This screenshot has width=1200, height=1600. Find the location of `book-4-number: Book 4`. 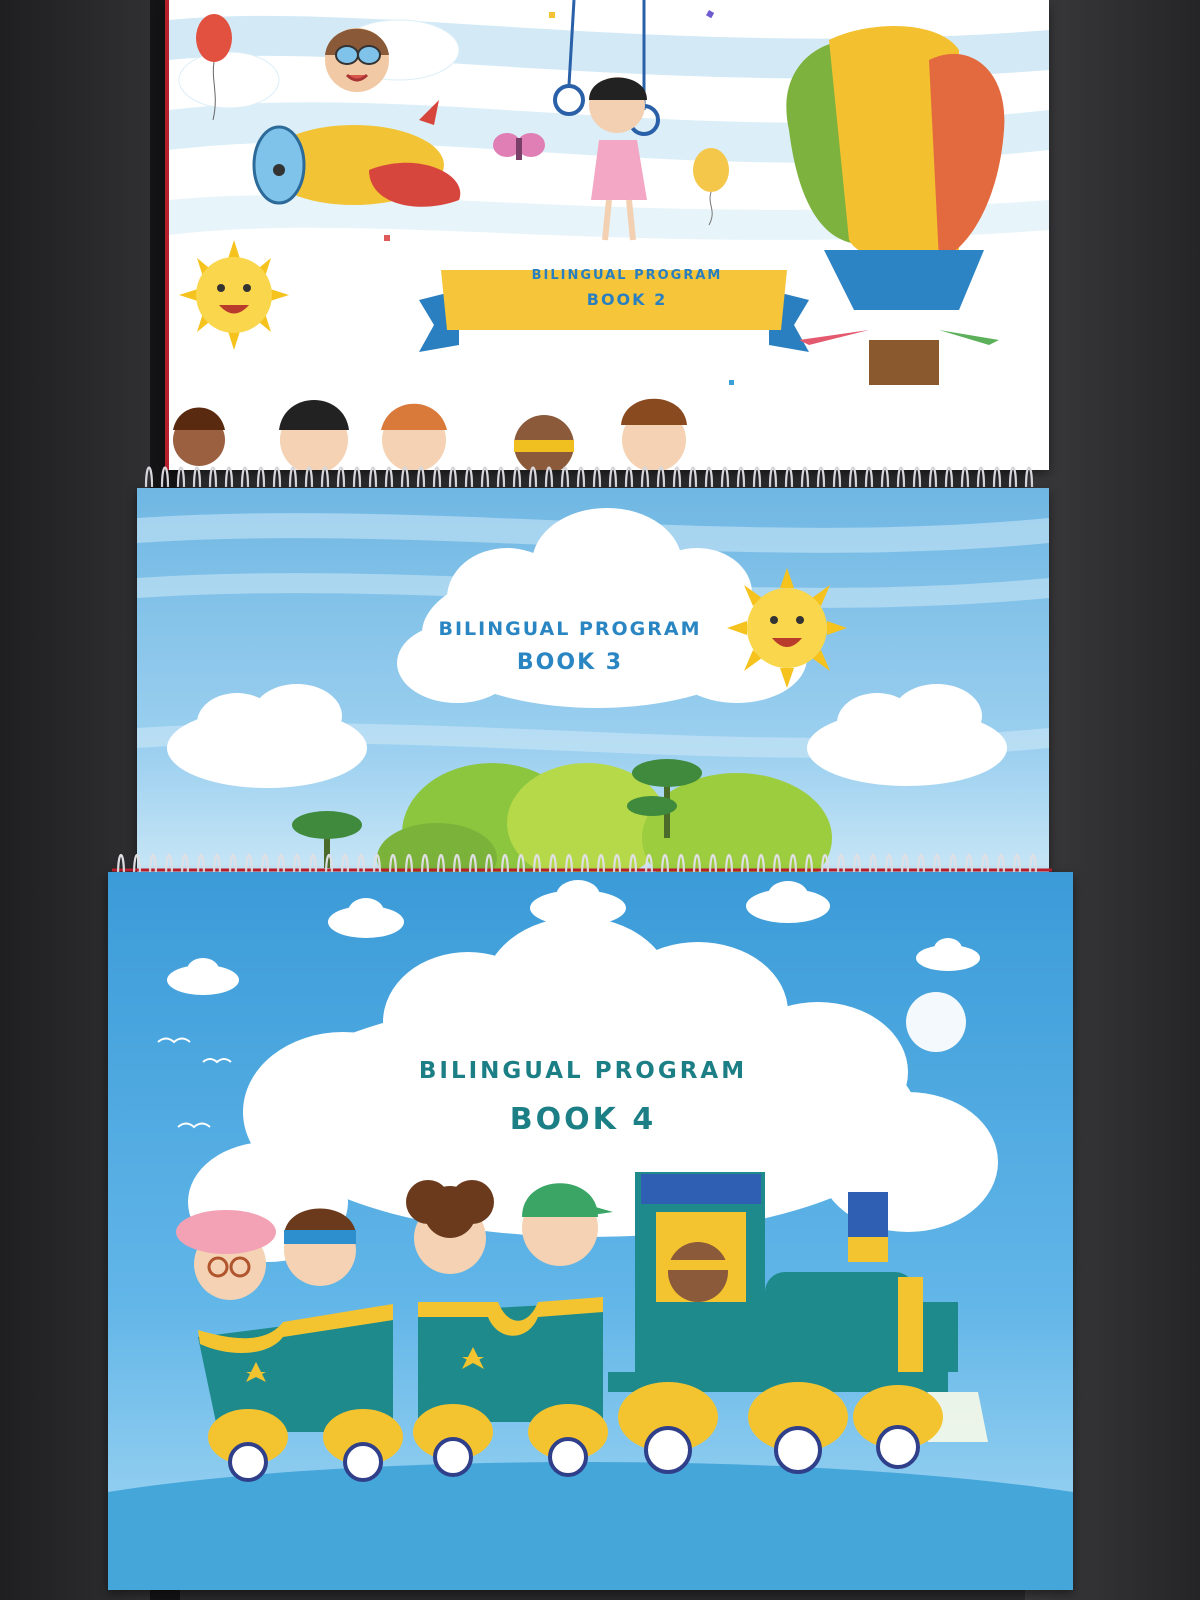

book-4-number: Book 4 is located at coordinates (583, 1119).